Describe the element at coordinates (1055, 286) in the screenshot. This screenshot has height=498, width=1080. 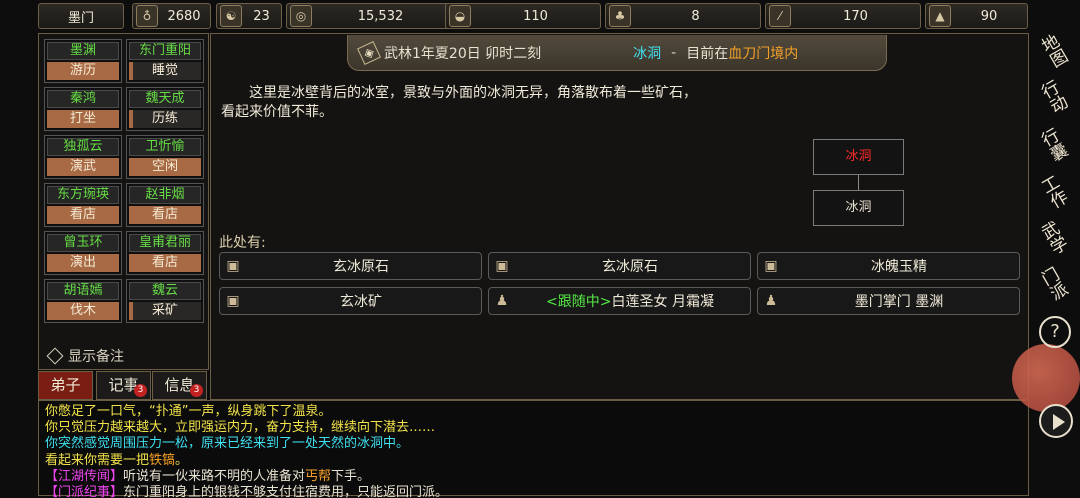
I see `nav-sect: 门派` at that location.